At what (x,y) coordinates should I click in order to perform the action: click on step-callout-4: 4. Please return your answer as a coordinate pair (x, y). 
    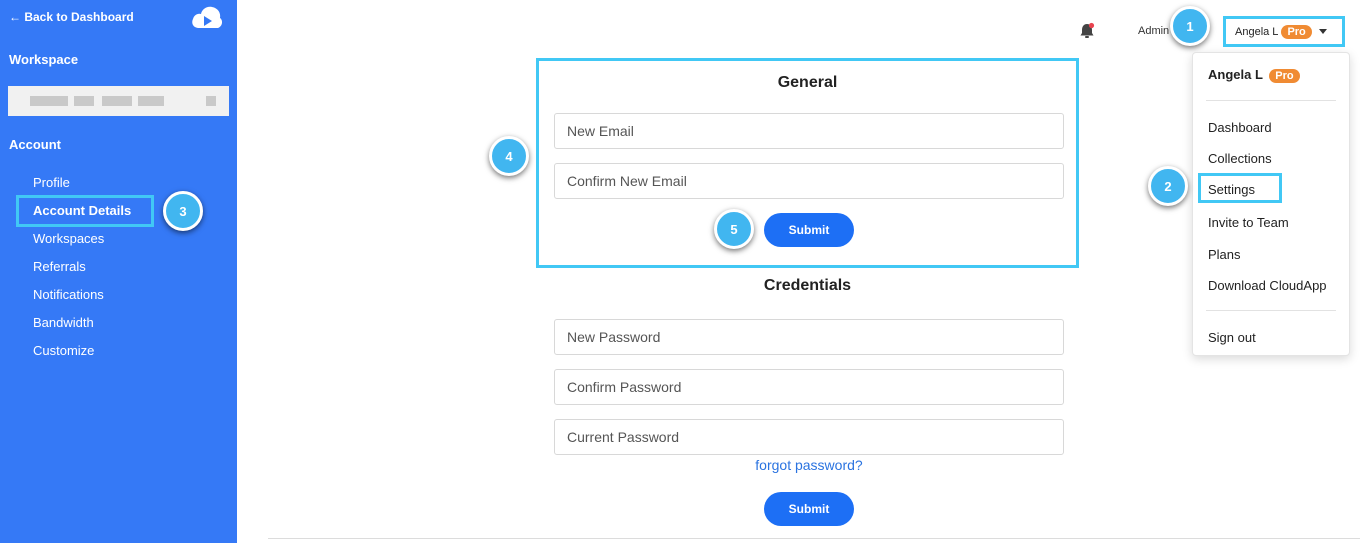
    Looking at the image, I should click on (509, 156).